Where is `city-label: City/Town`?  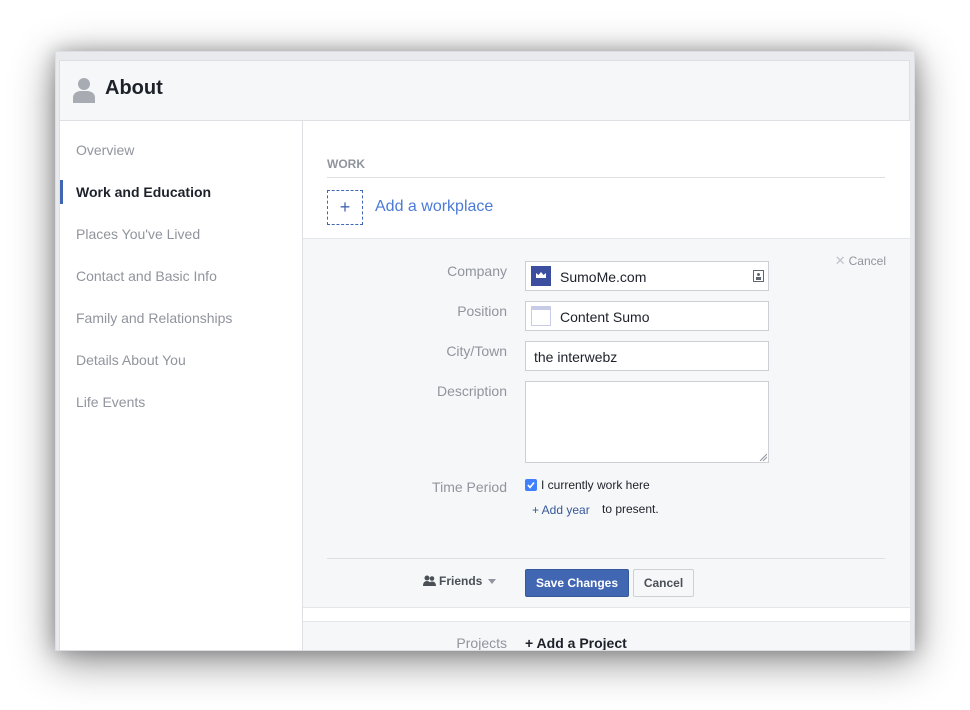
city-label: City/Town is located at coordinates (476, 351).